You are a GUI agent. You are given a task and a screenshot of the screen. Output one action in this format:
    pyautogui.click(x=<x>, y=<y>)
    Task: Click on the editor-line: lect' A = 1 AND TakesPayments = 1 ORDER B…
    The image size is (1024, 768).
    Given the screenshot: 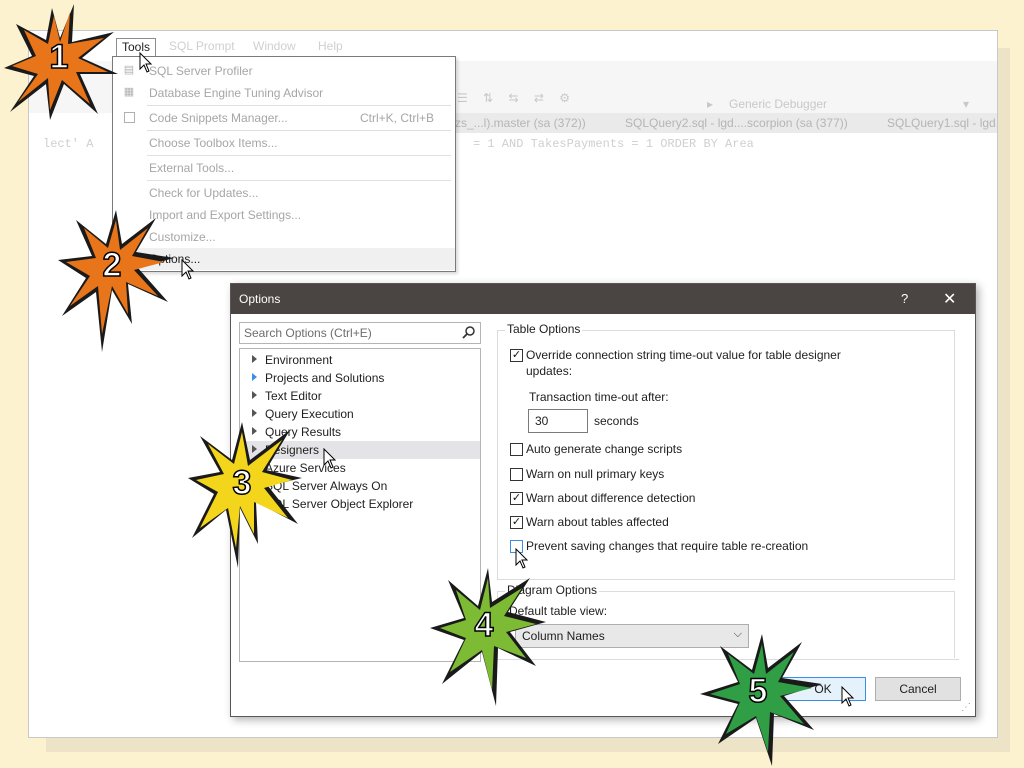 What is the action you would take?
    pyautogui.click(x=398, y=144)
    